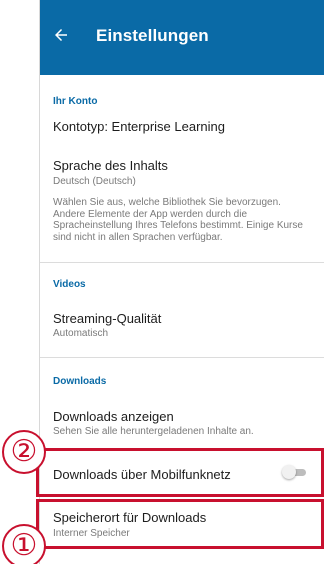  What do you see at coordinates (75, 101) in the screenshot?
I see `section-header-account: Ihr Konto` at bounding box center [75, 101].